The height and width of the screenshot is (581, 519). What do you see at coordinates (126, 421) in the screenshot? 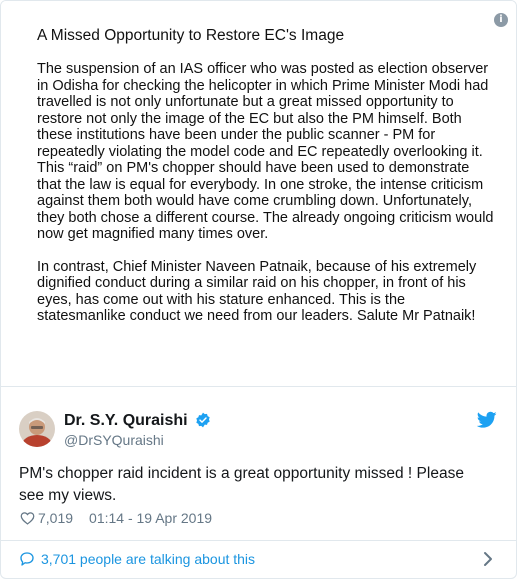
I see `author-display-name: Dr. S.Y. Quraishi` at bounding box center [126, 421].